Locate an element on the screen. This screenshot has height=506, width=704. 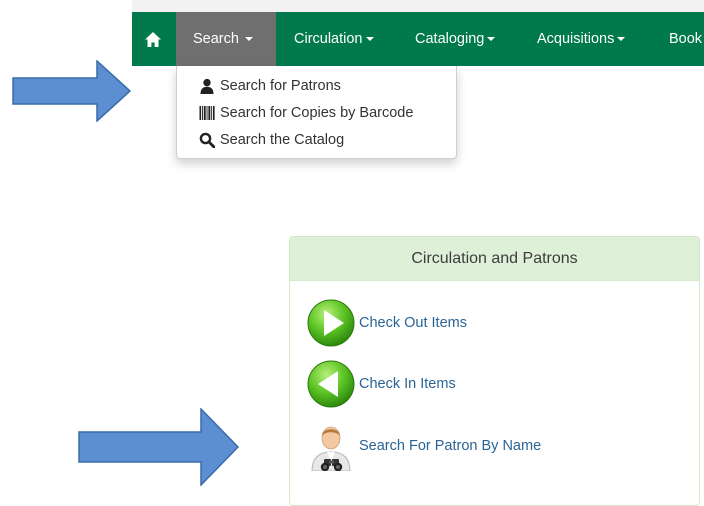
magnifier-icon is located at coordinates (207, 140).